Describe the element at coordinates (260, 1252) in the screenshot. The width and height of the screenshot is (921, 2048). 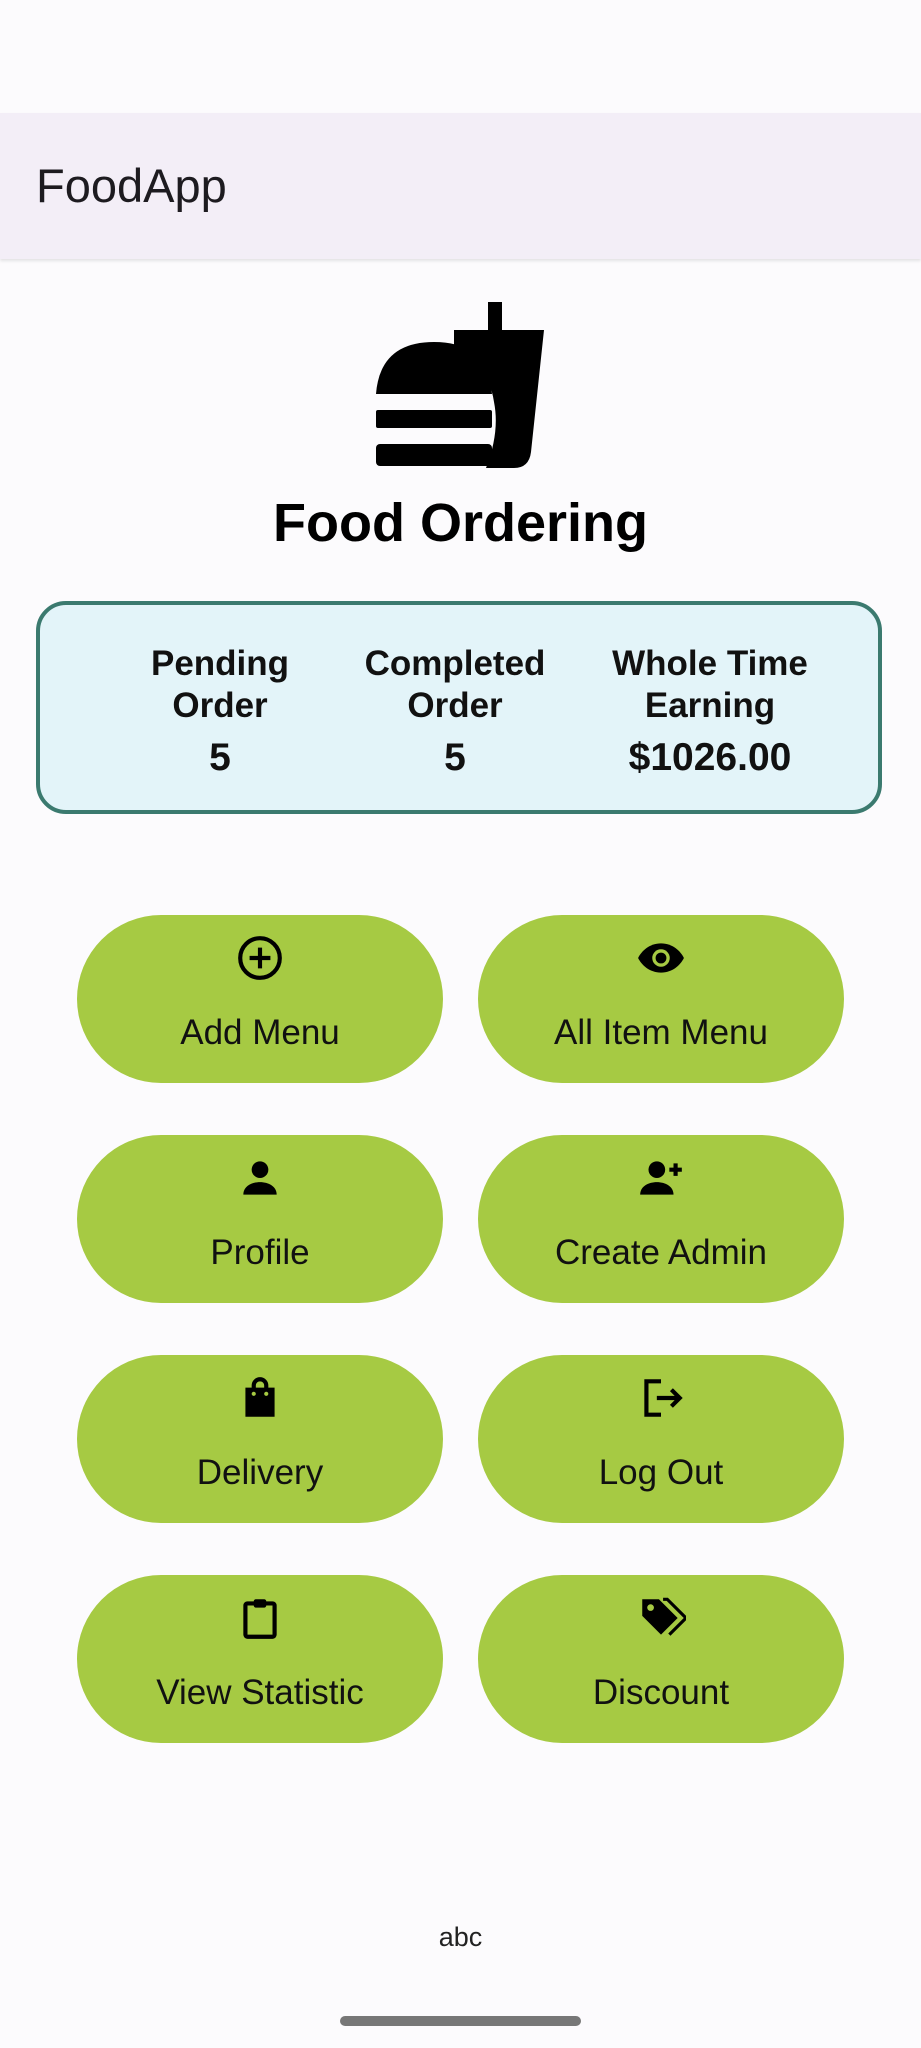
I see `profile-label: Profile` at that location.